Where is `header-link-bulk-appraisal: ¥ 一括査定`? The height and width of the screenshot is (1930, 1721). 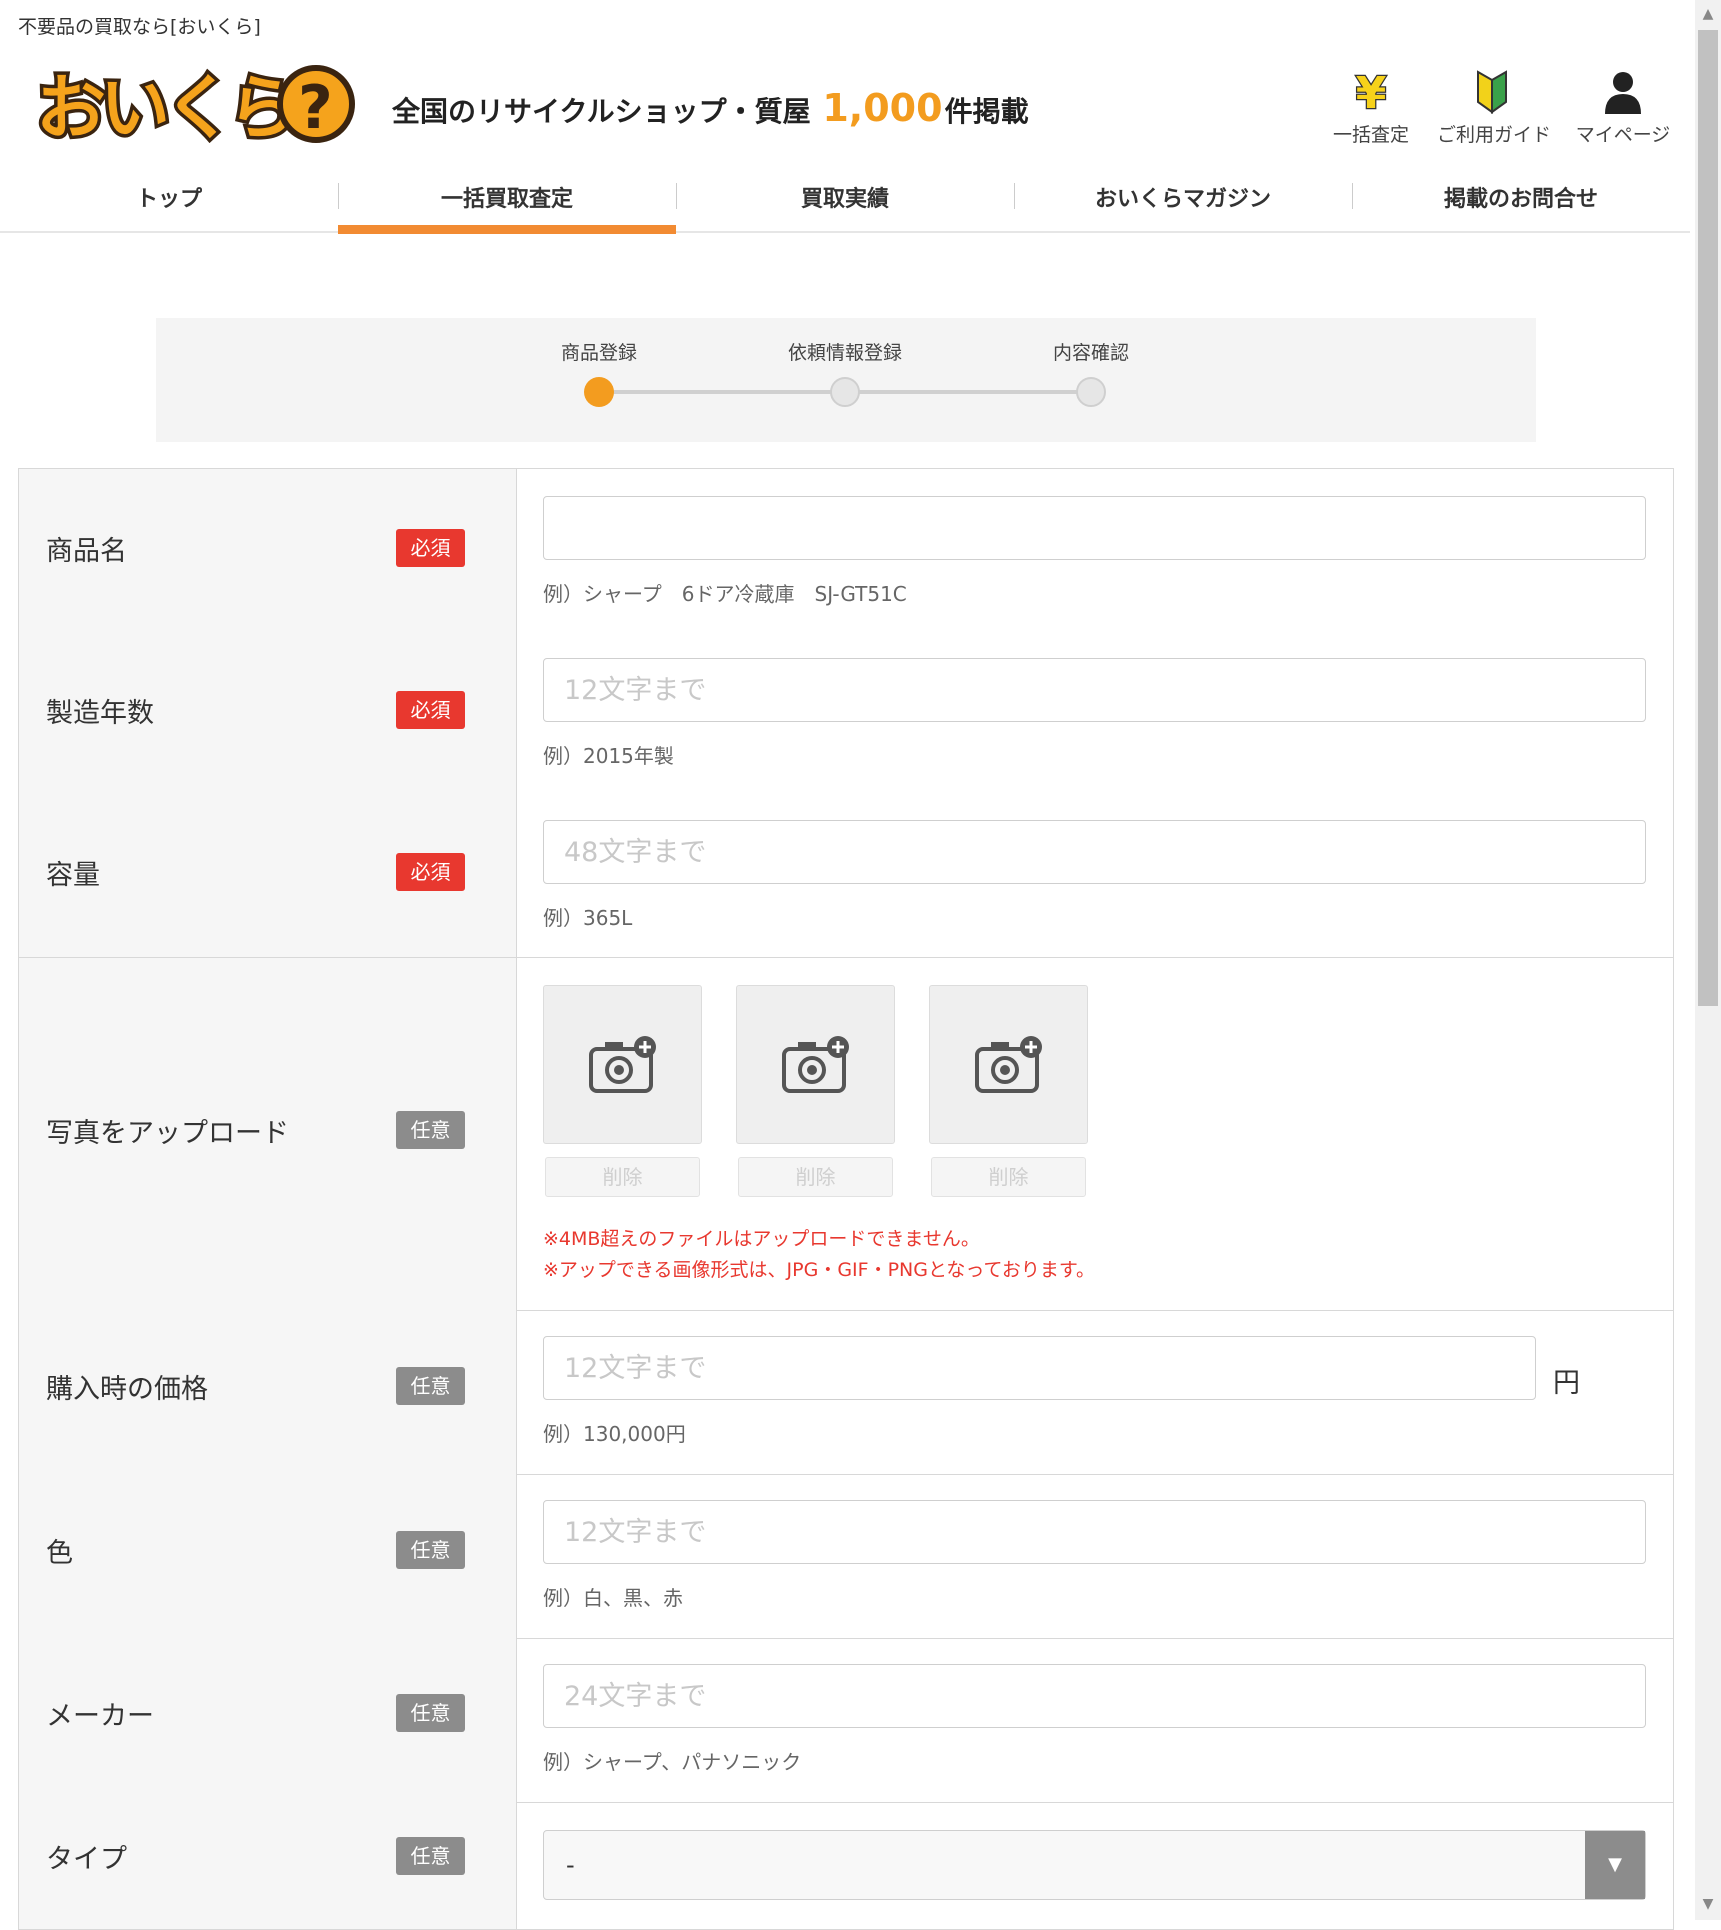
header-link-bulk-appraisal: ¥ 一括査定 is located at coordinates (1371, 104).